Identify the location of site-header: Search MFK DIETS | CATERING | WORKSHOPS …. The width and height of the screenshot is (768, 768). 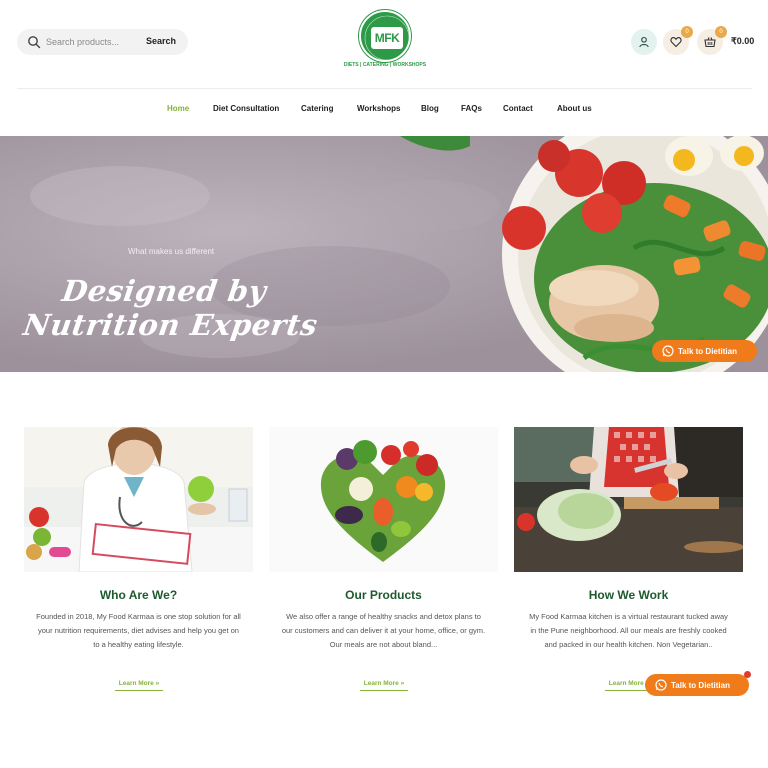
(384, 44).